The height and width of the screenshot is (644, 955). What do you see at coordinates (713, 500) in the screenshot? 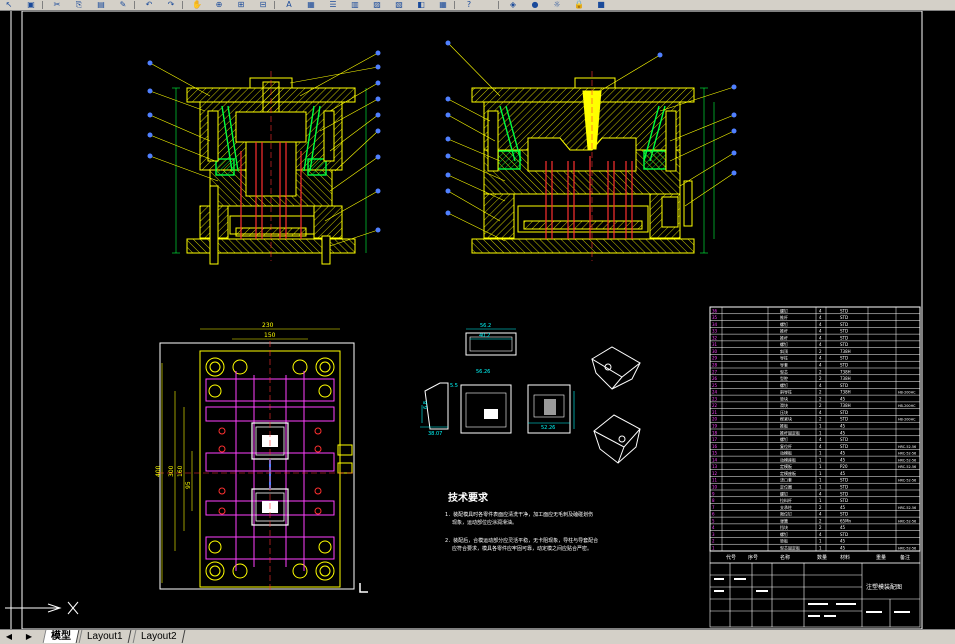
I see `bom-cell-no: 8` at bounding box center [713, 500].